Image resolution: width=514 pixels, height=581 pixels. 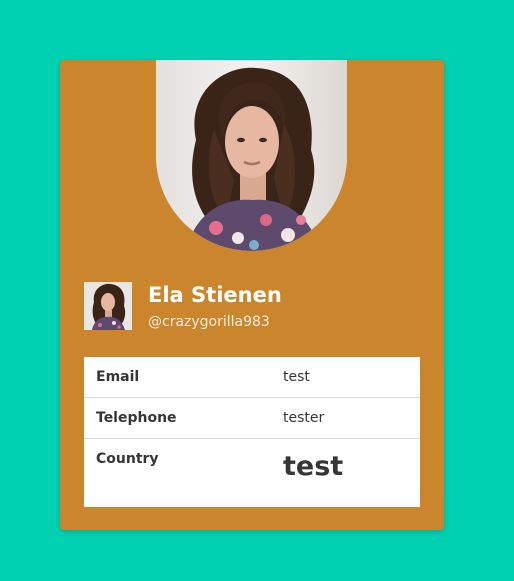 I want to click on avatar, so click(x=108, y=306).